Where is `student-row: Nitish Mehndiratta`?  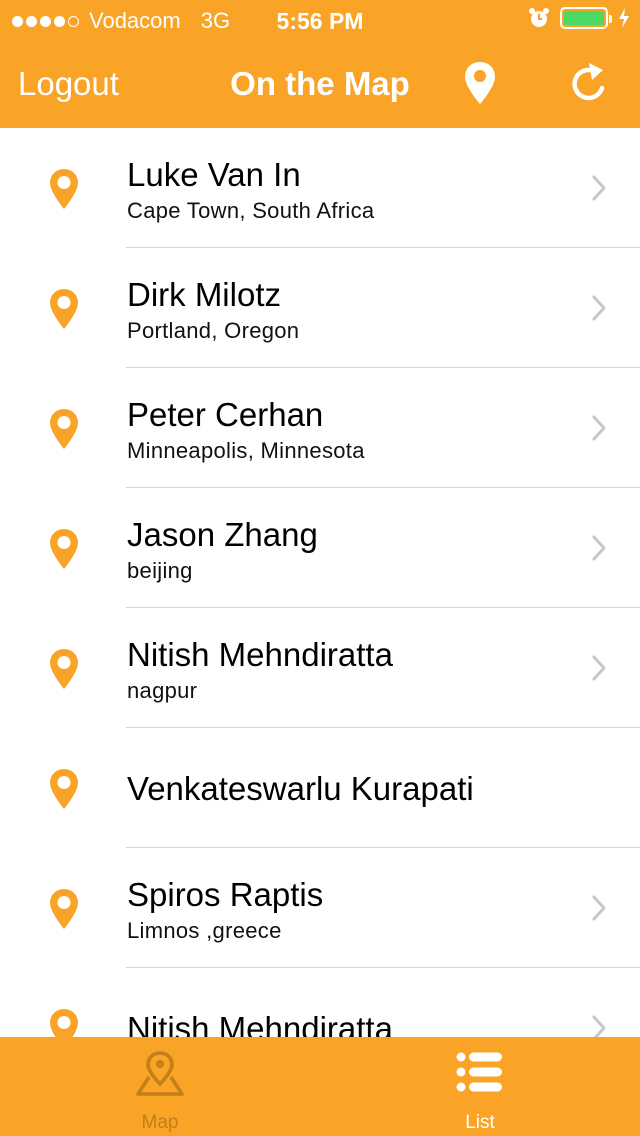
student-row: Nitish Mehndiratta is located at coordinates (320, 1002).